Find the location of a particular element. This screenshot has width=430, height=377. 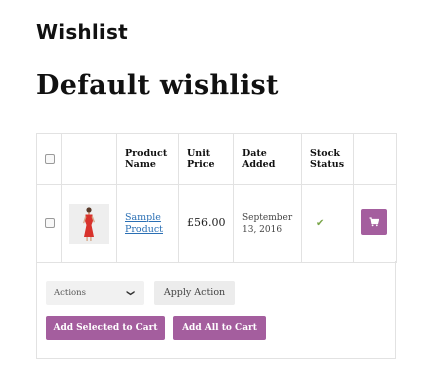

add-to-cart-button is located at coordinates (374, 221).